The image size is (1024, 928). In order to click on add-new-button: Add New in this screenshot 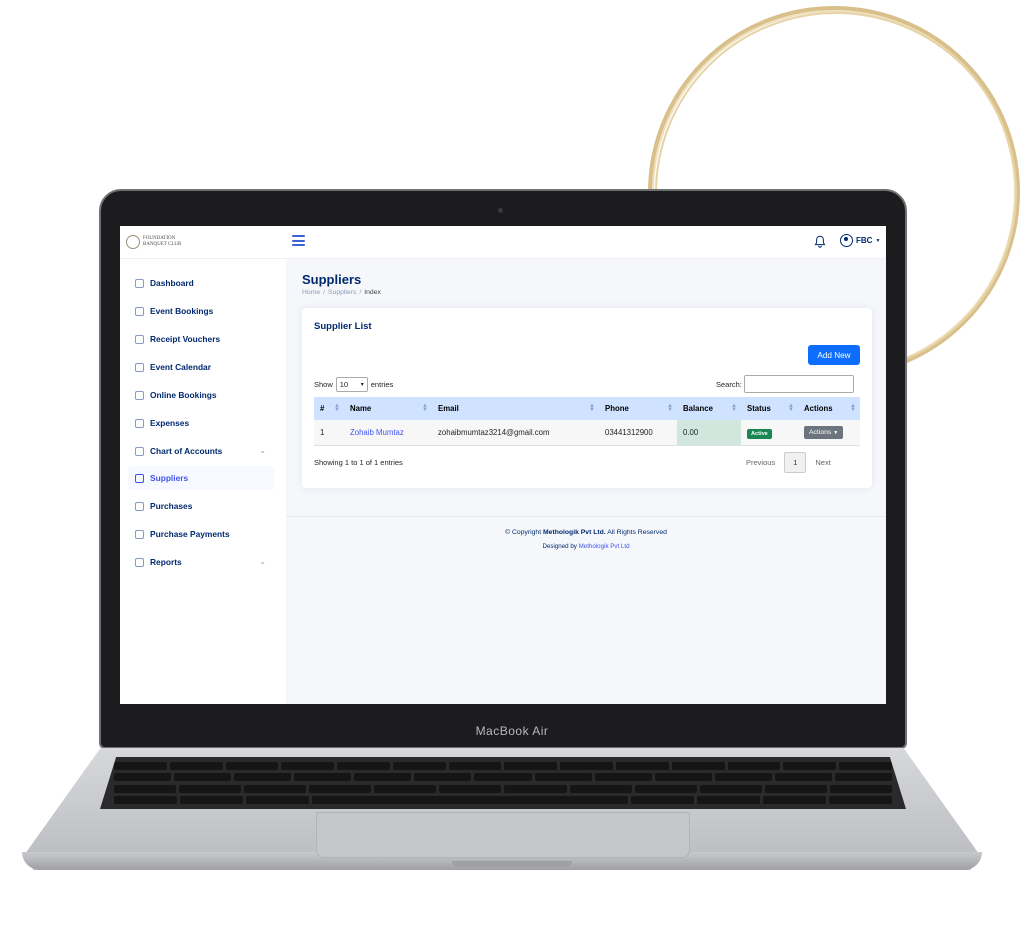, I will do `click(834, 355)`.